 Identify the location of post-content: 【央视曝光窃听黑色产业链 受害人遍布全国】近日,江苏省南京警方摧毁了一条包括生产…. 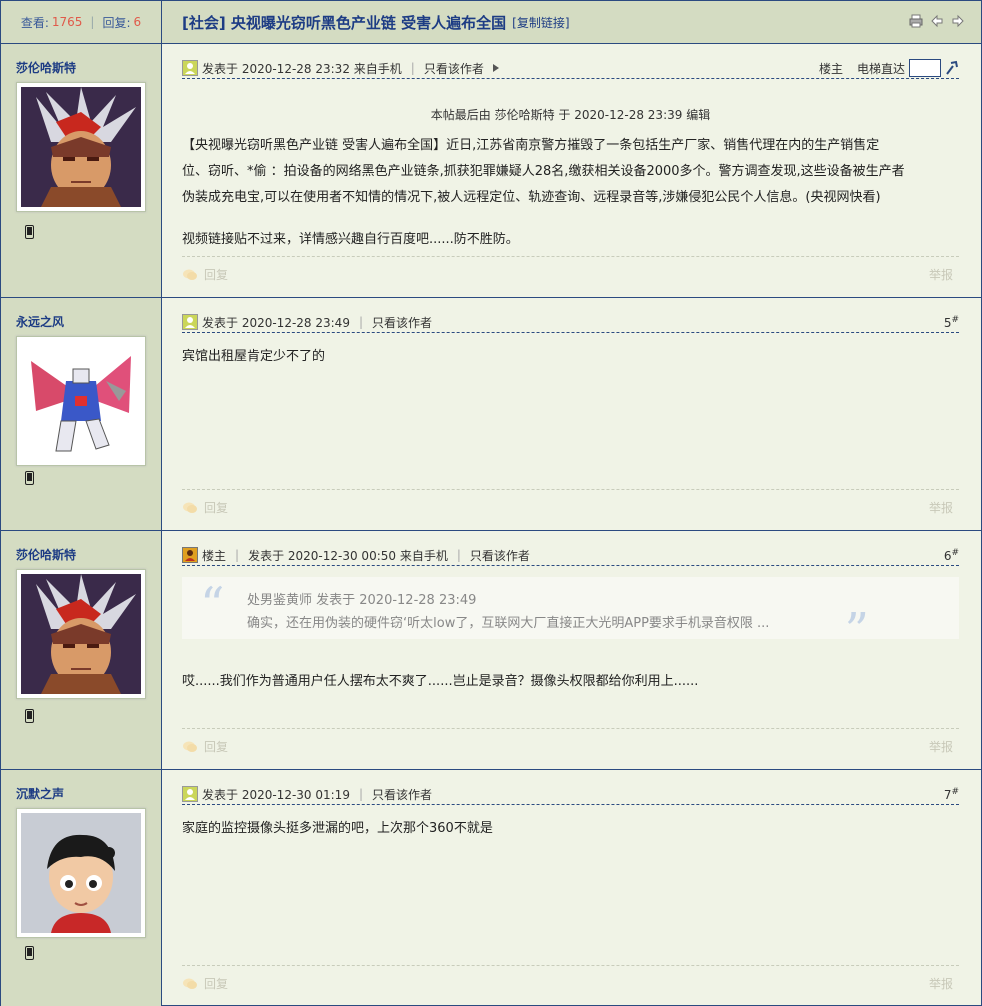
(566, 193).